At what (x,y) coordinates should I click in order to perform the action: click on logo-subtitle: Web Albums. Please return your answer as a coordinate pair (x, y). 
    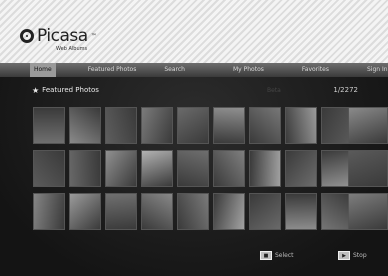
    Looking at the image, I should click on (72, 49).